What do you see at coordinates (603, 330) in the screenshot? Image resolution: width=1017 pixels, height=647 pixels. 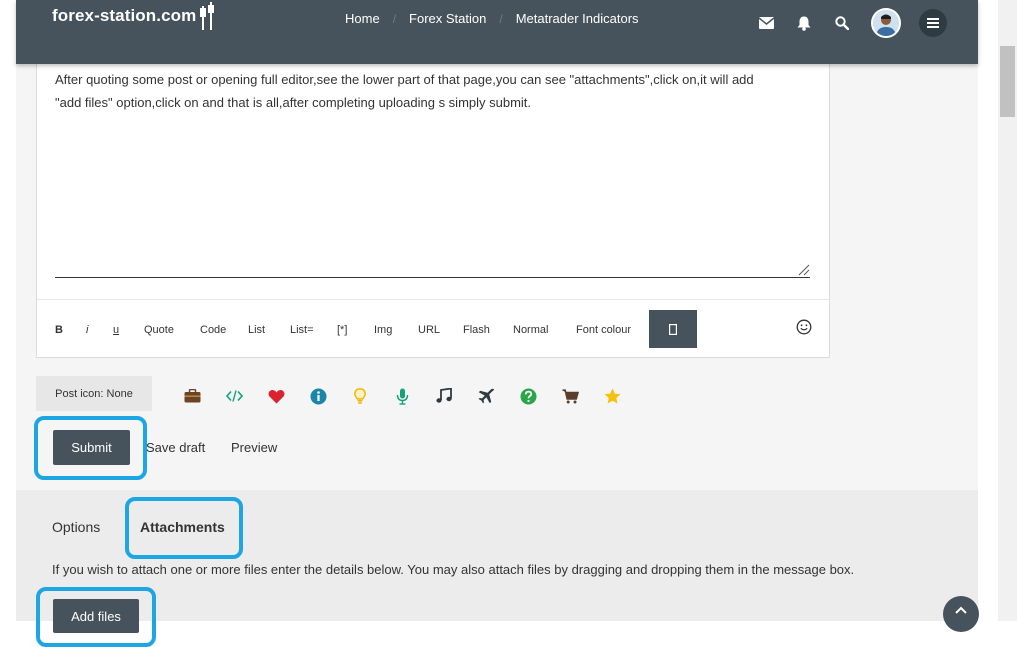 I see `font-colour-button: Font colour` at bounding box center [603, 330].